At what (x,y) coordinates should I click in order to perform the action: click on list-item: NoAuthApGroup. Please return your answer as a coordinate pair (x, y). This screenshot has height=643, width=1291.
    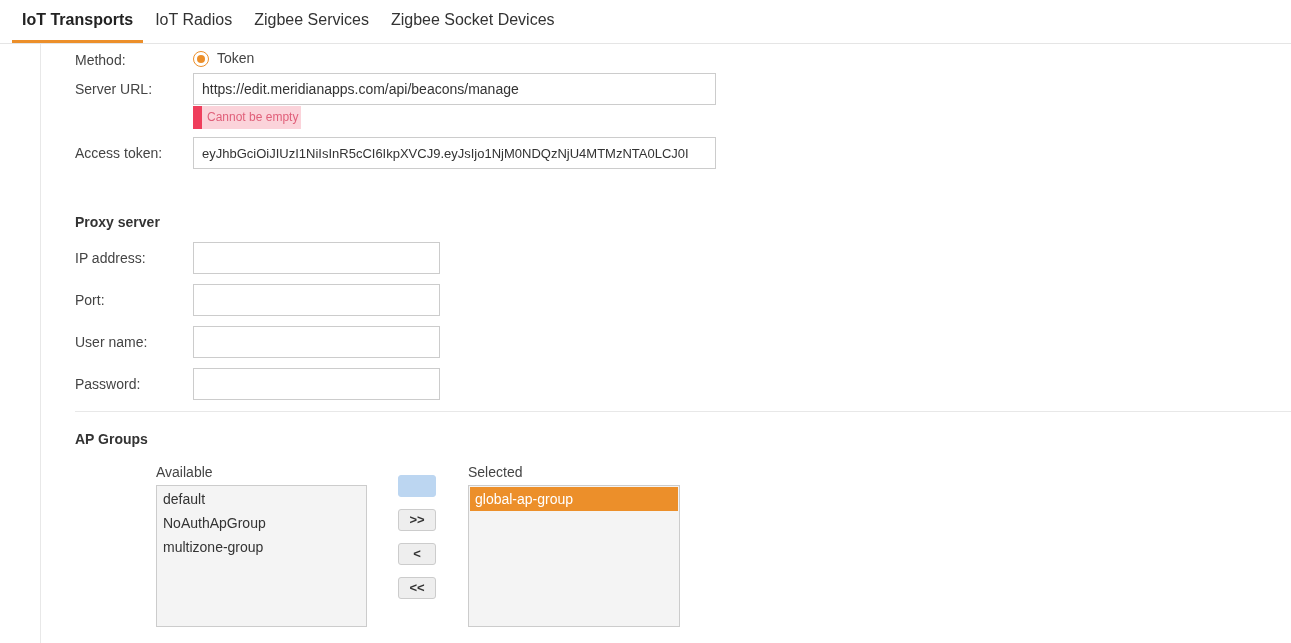
    Looking at the image, I should click on (261, 523).